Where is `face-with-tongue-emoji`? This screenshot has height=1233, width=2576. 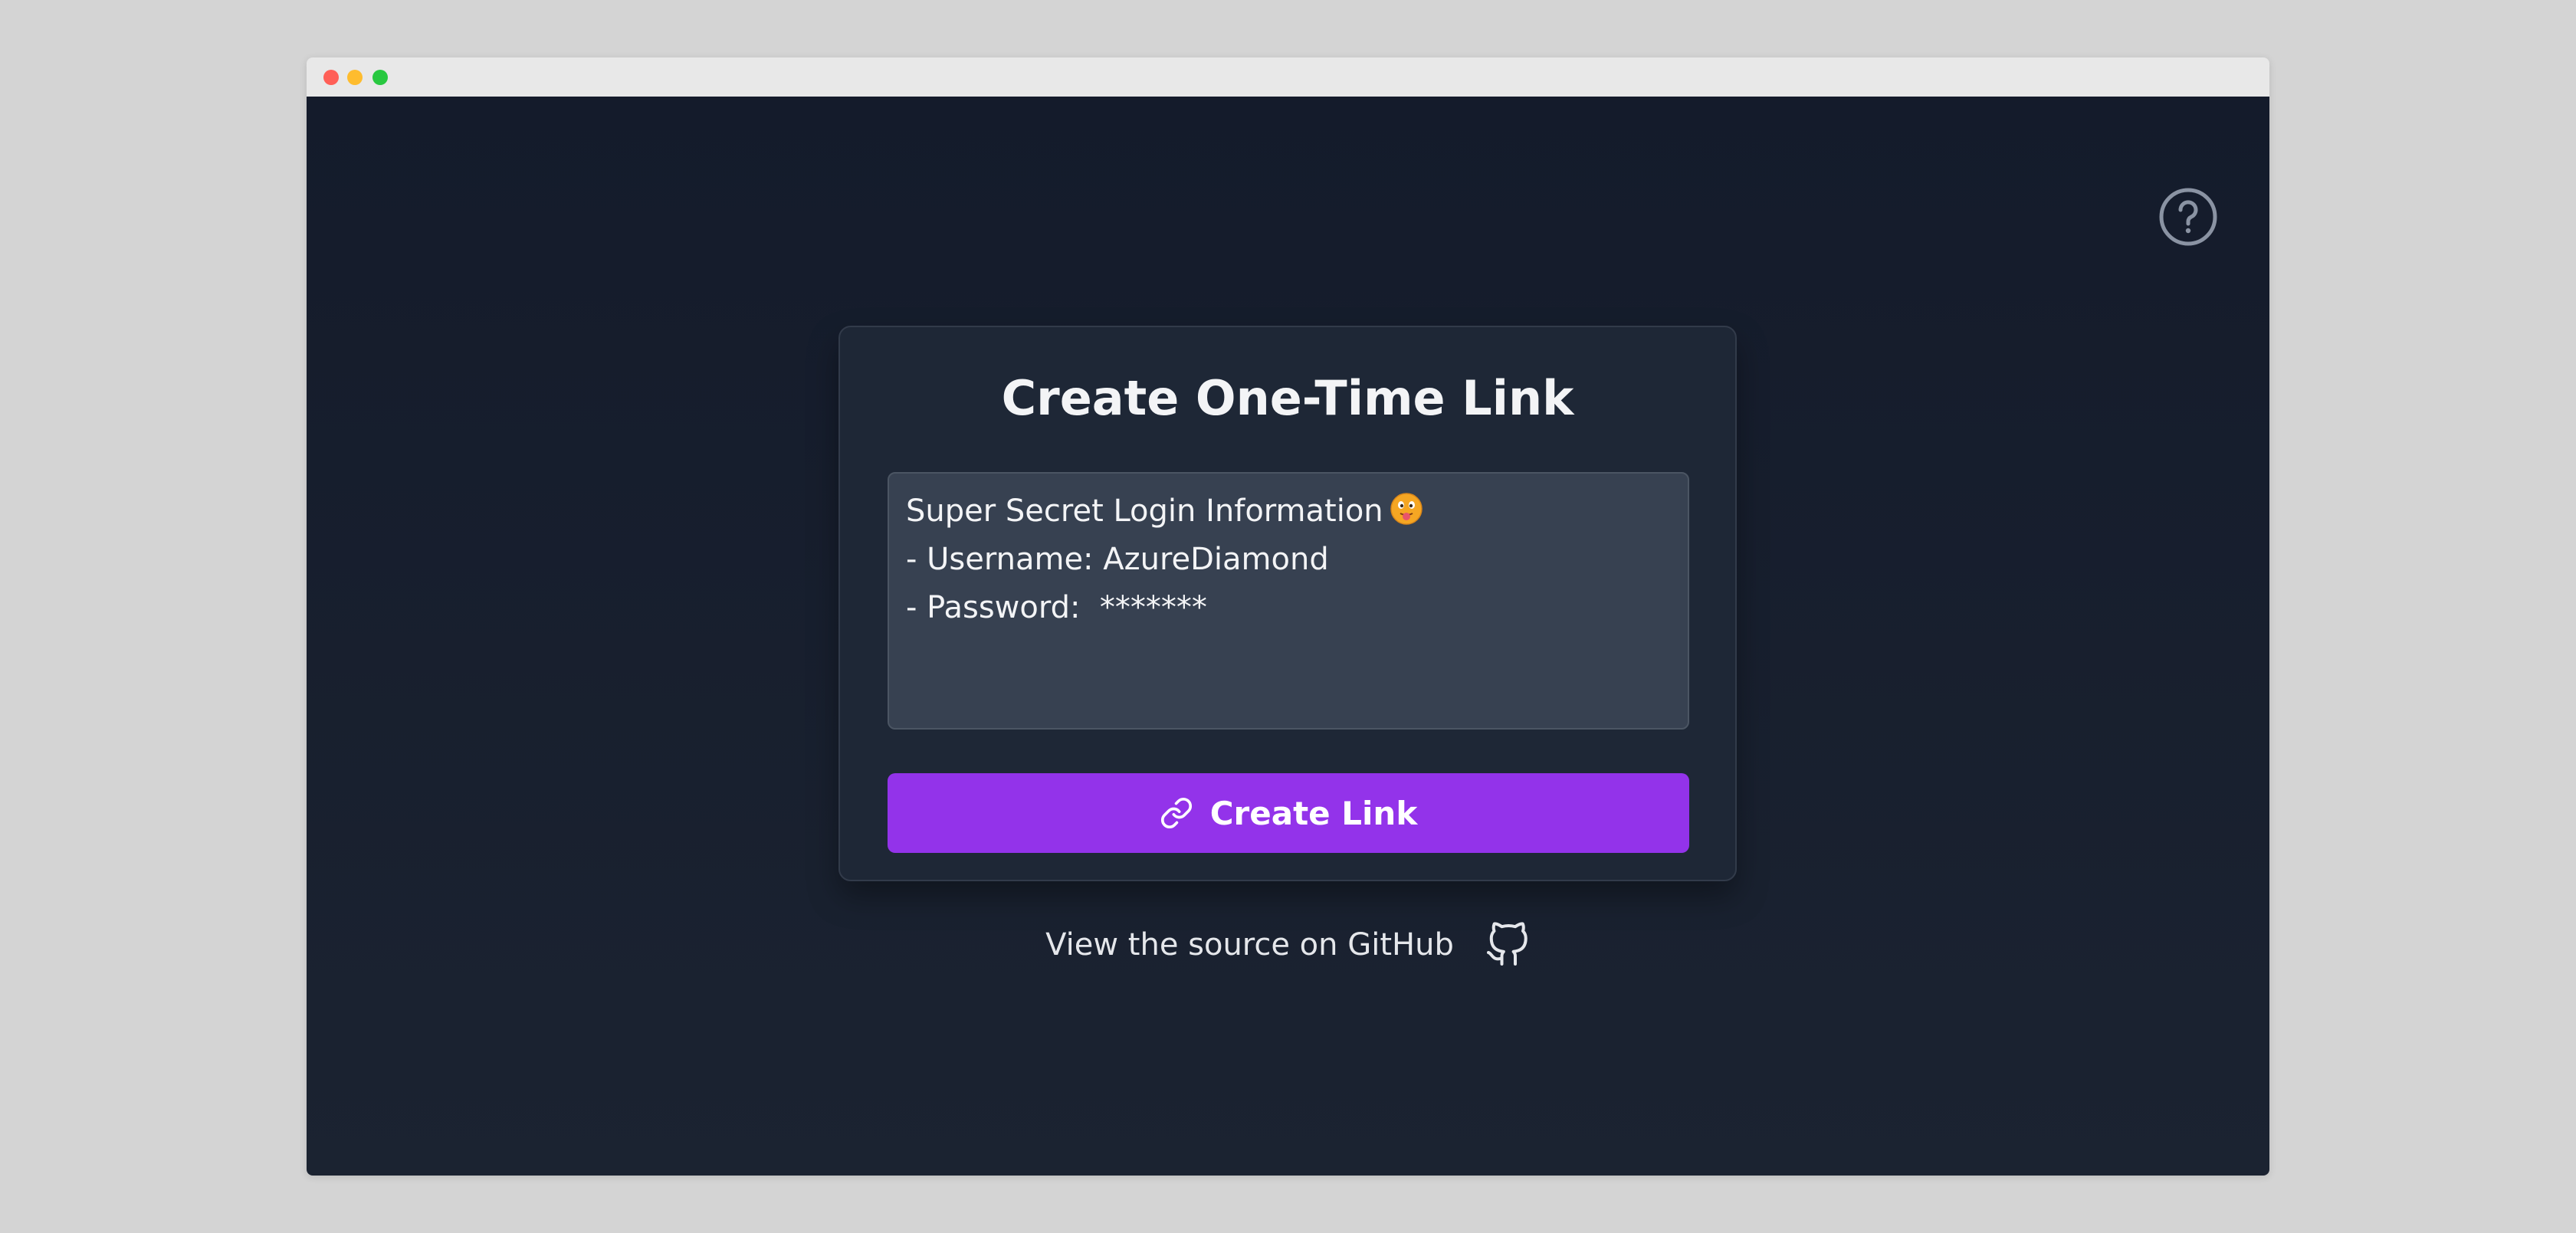
face-with-tongue-emoji is located at coordinates (1406, 509).